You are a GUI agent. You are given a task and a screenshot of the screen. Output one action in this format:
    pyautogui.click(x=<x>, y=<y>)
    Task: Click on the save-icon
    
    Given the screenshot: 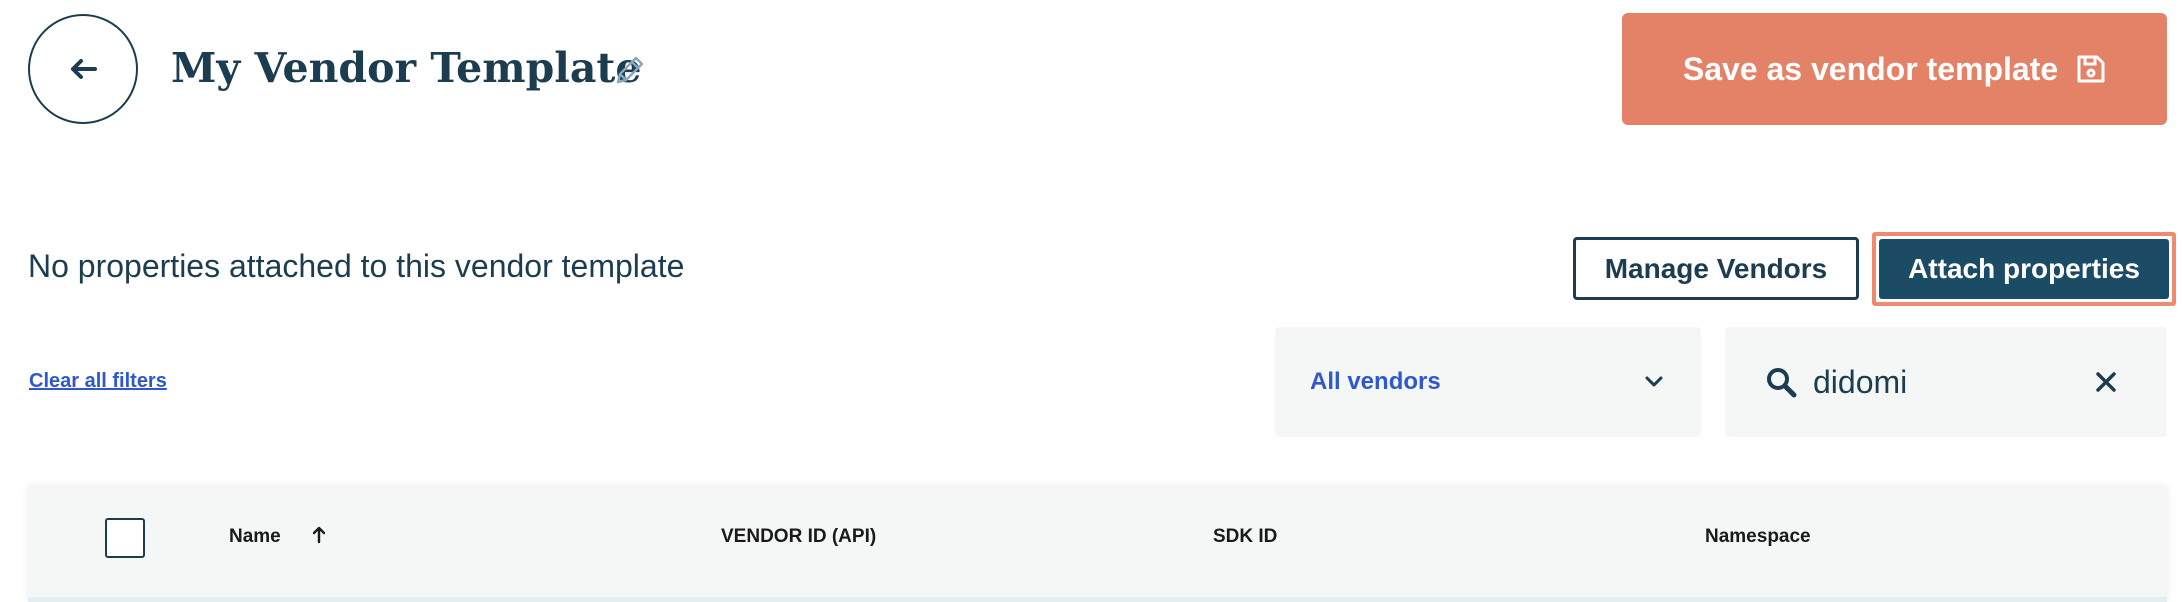 What is the action you would take?
    pyautogui.click(x=2091, y=69)
    